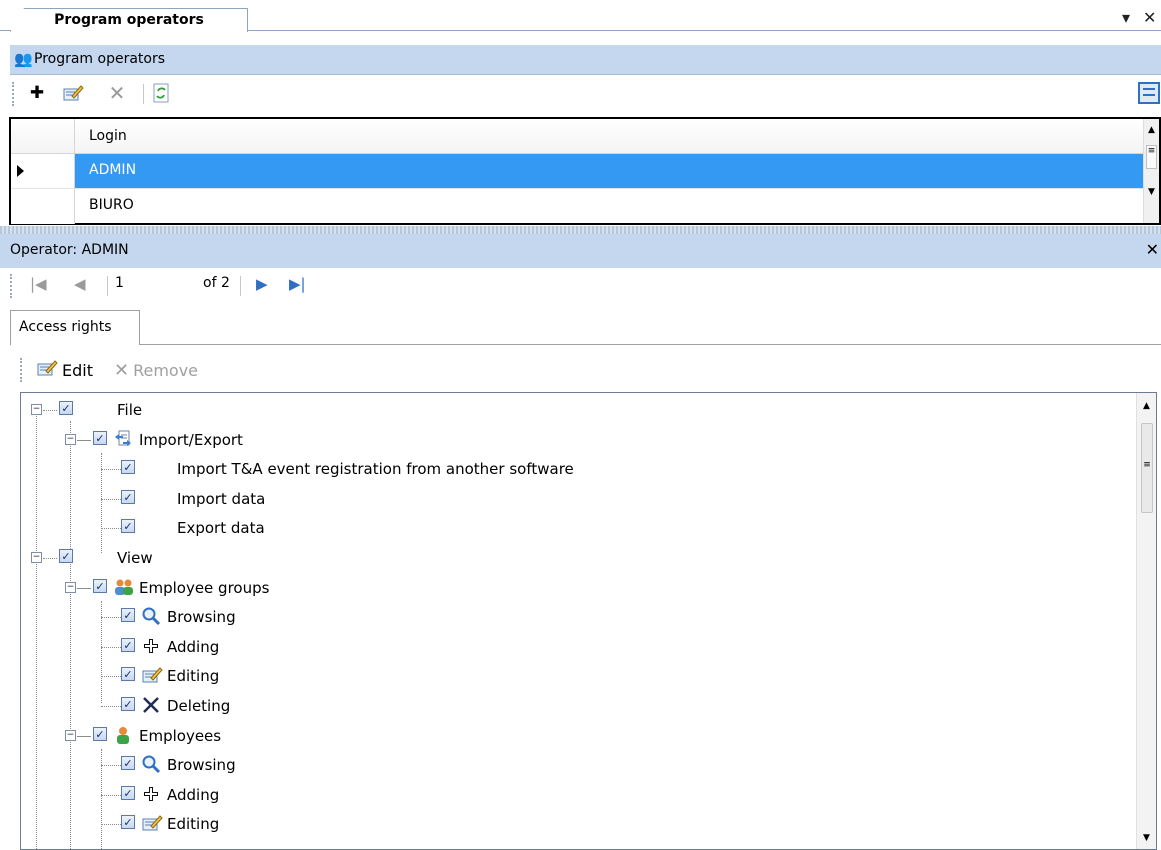  What do you see at coordinates (221, 498) in the screenshot?
I see `tree-node-label: Import data` at bounding box center [221, 498].